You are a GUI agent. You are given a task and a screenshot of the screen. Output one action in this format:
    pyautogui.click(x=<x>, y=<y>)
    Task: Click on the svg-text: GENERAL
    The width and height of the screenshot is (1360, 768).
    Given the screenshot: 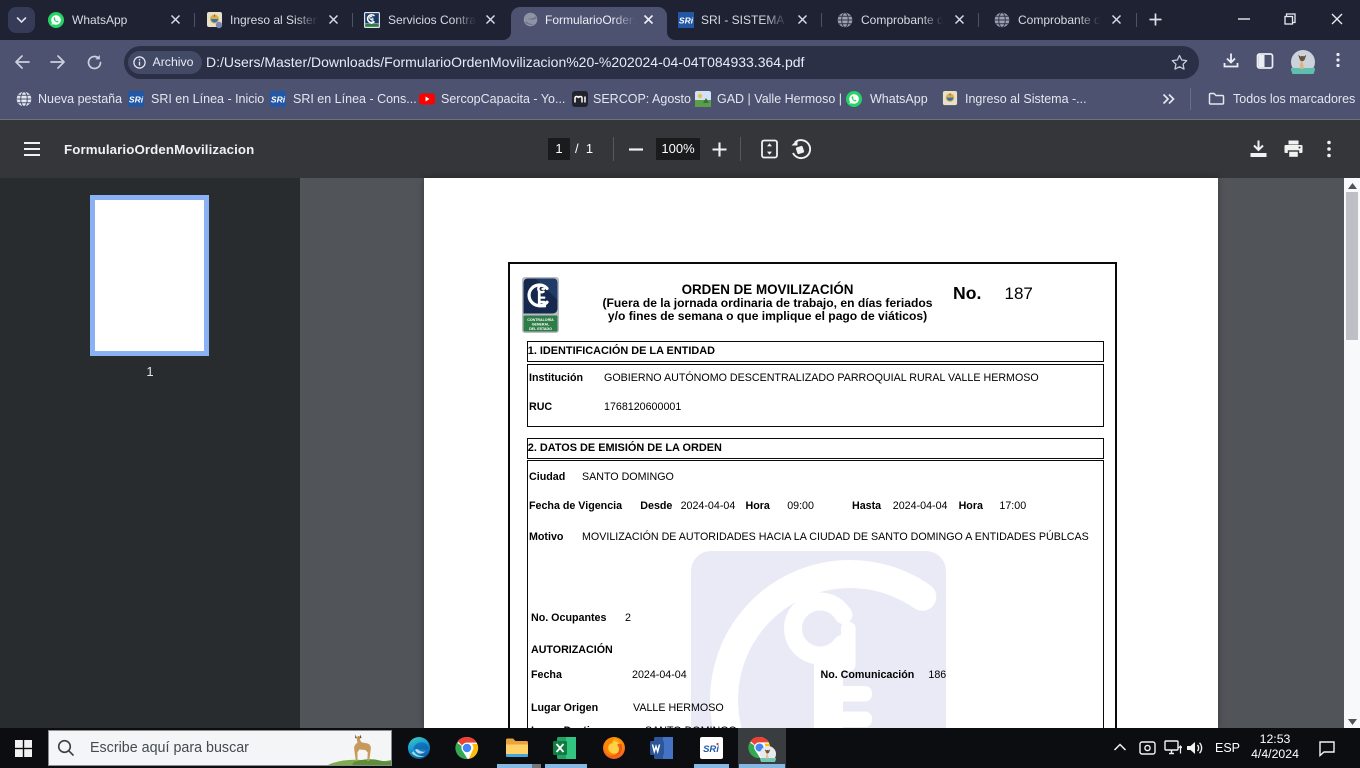 What is the action you would take?
    pyautogui.click(x=541, y=324)
    